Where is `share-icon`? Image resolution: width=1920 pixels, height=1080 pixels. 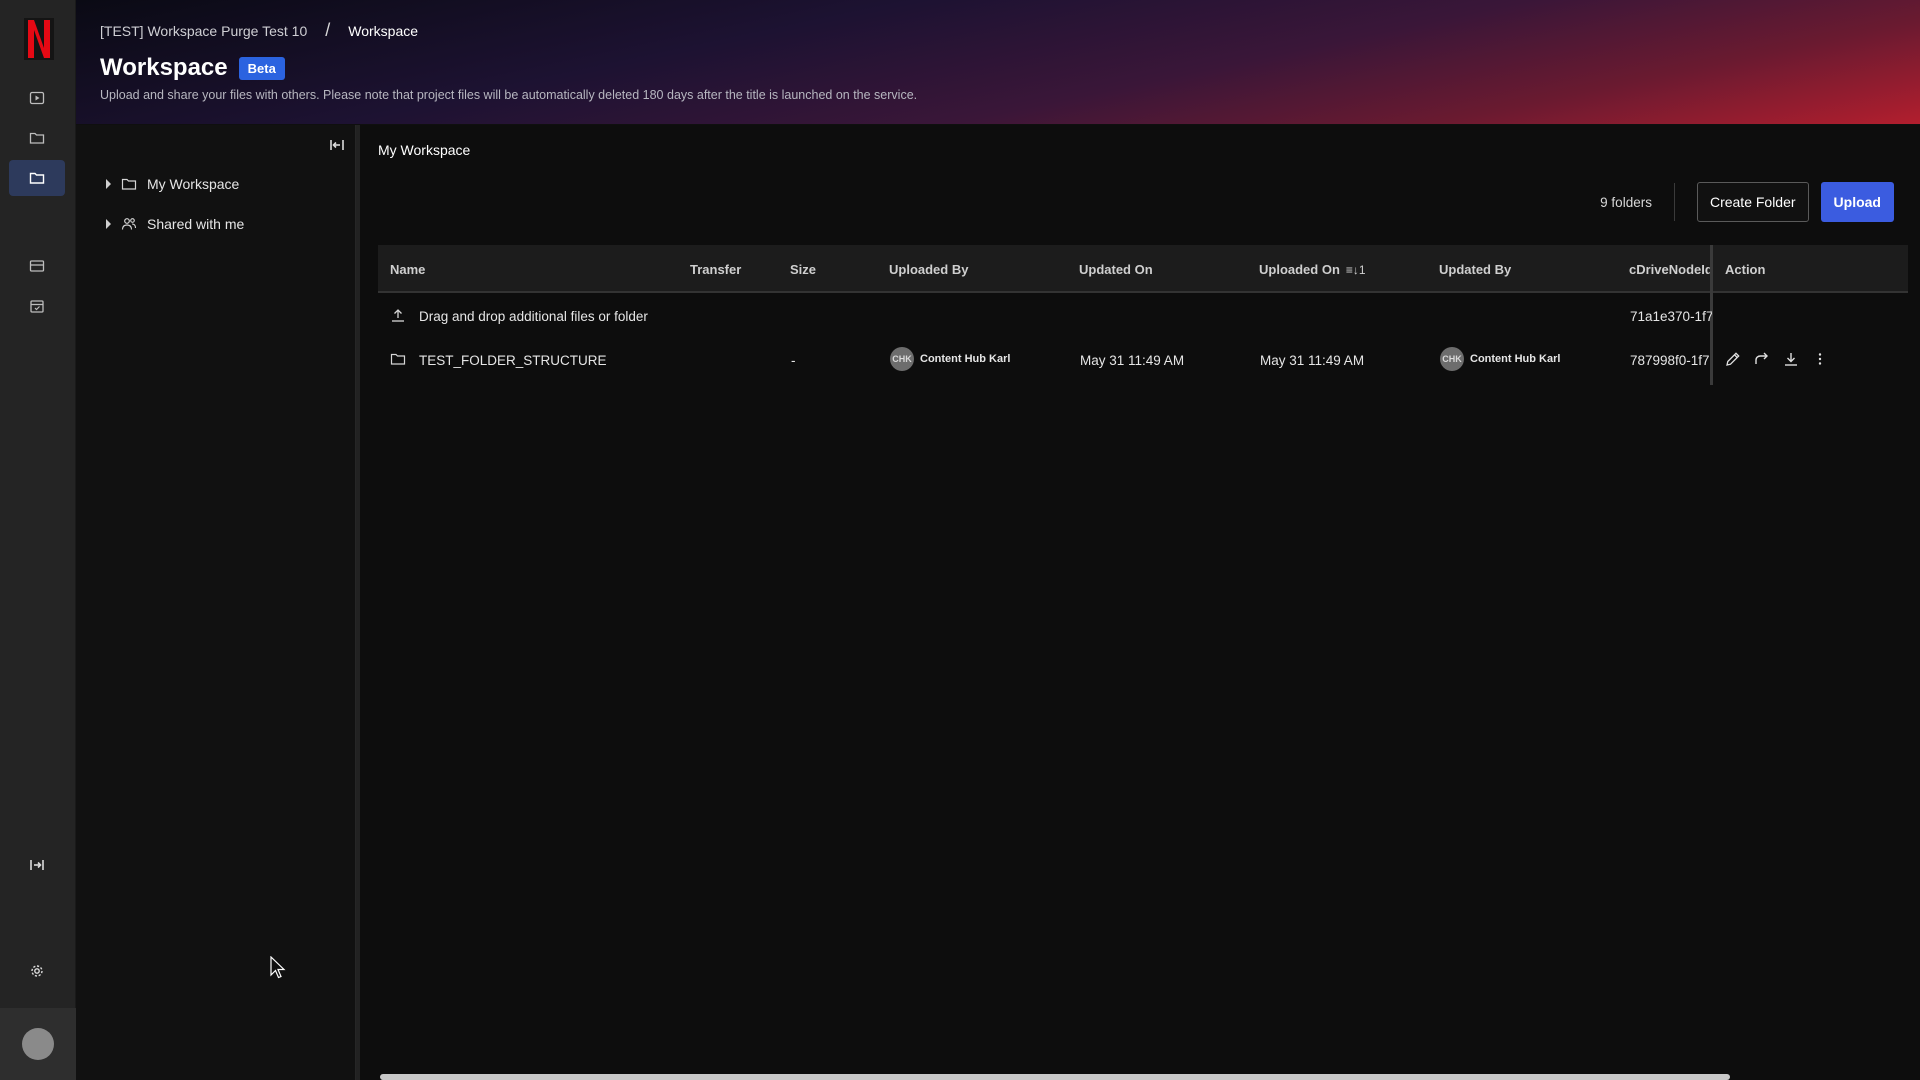
share-icon is located at coordinates (1762, 359).